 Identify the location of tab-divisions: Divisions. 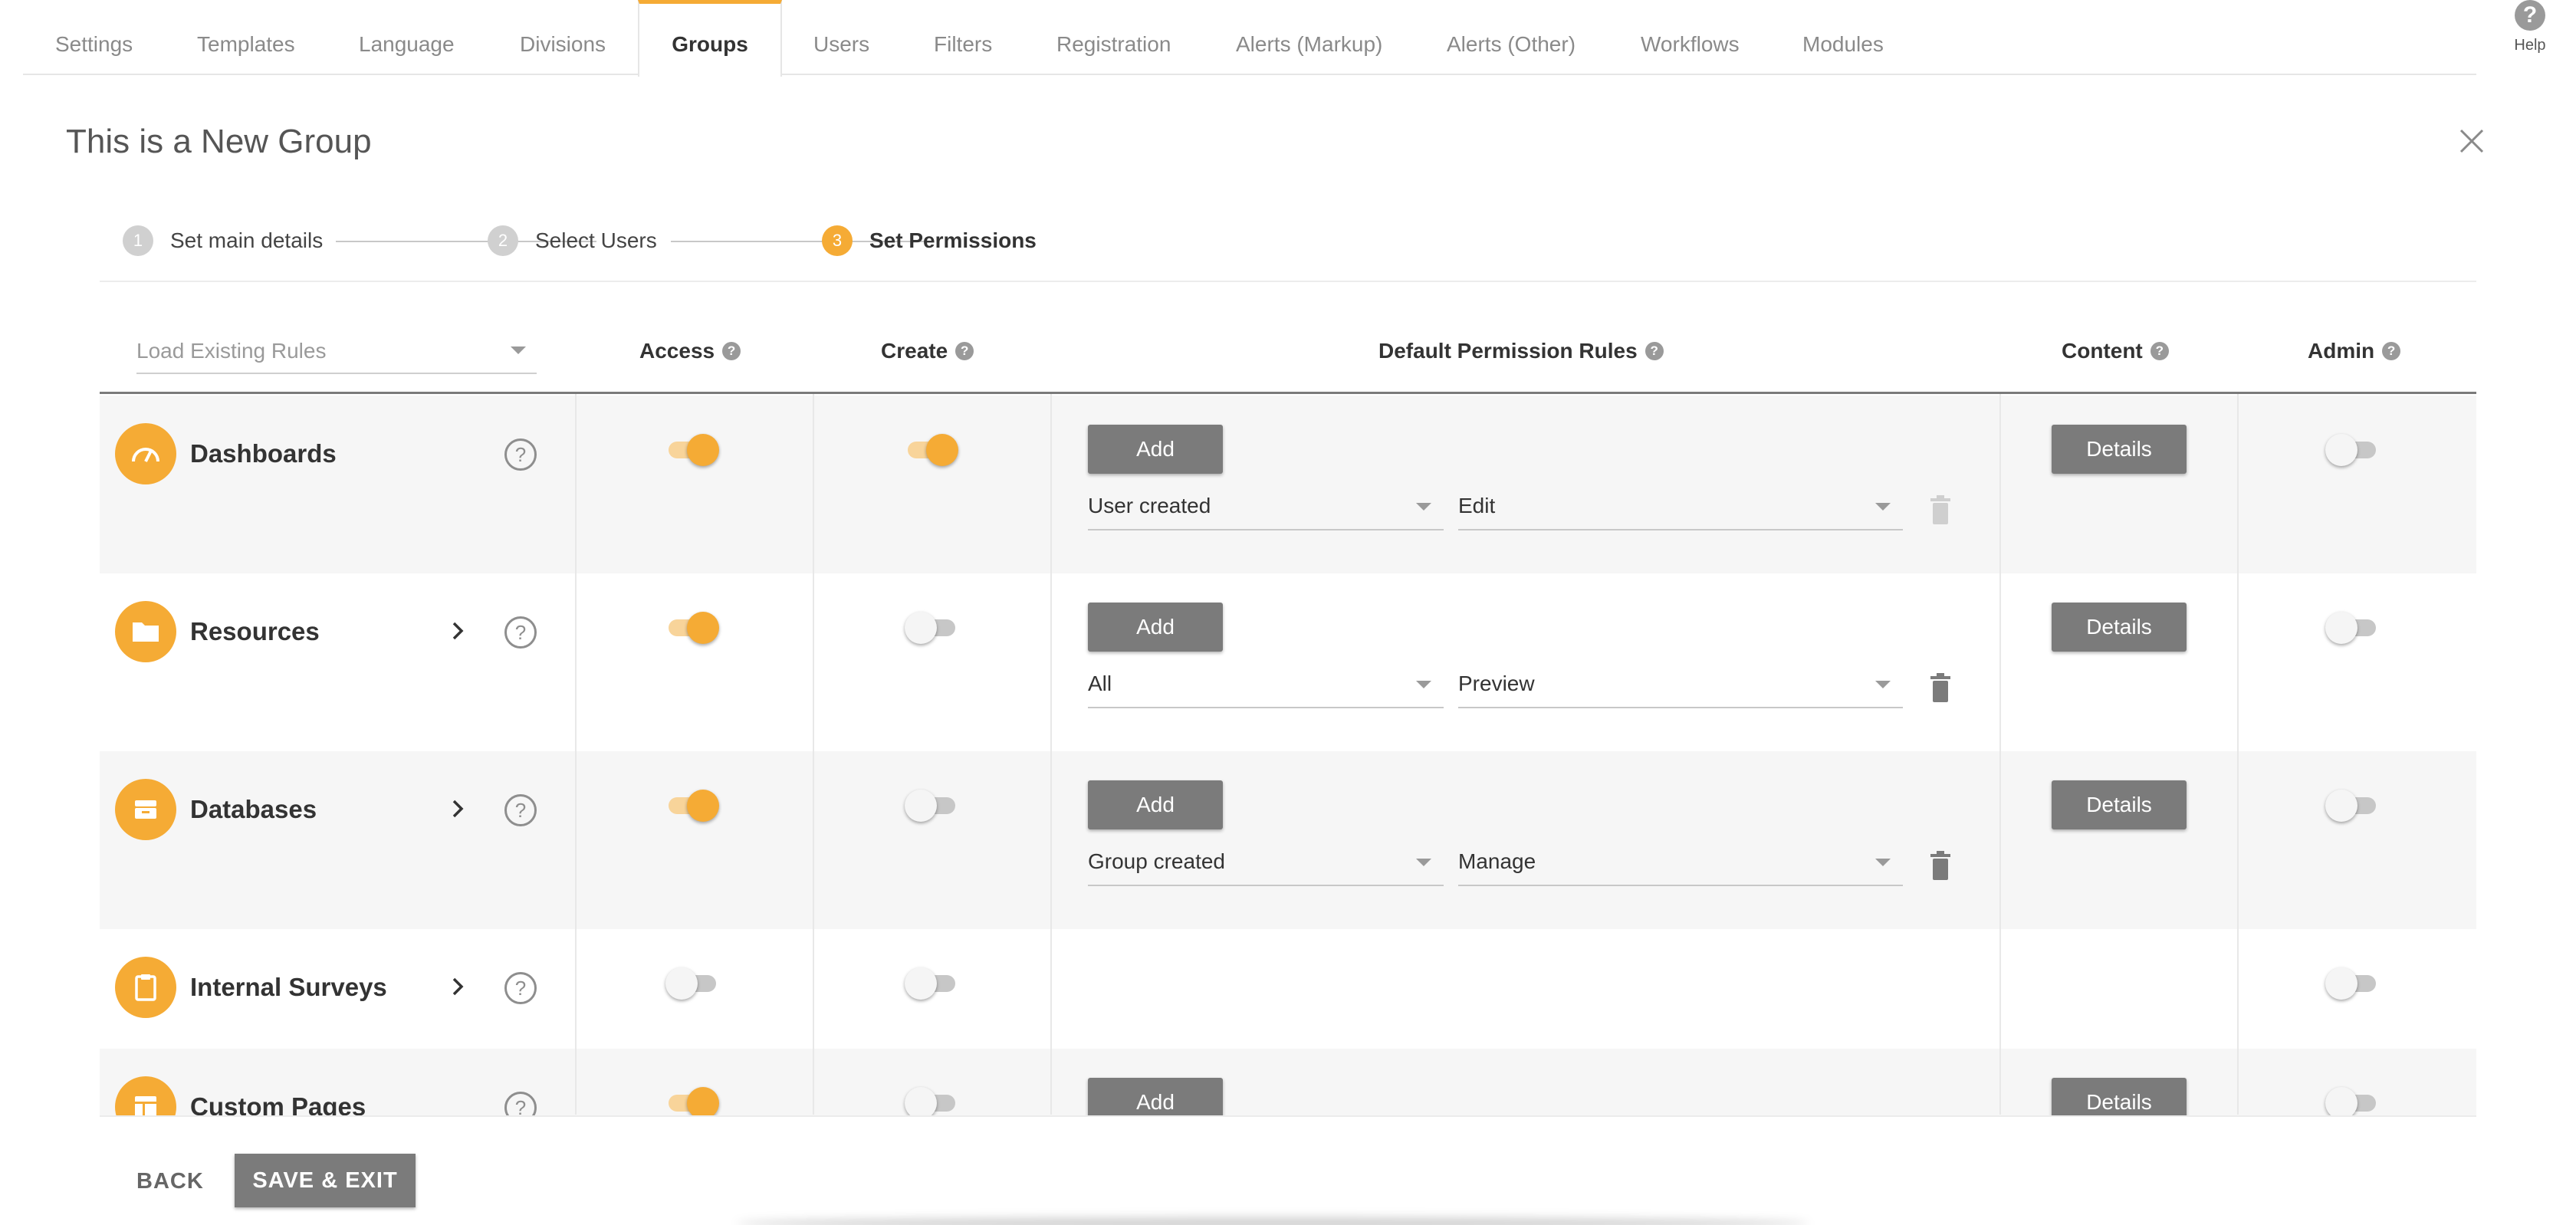
(563, 38).